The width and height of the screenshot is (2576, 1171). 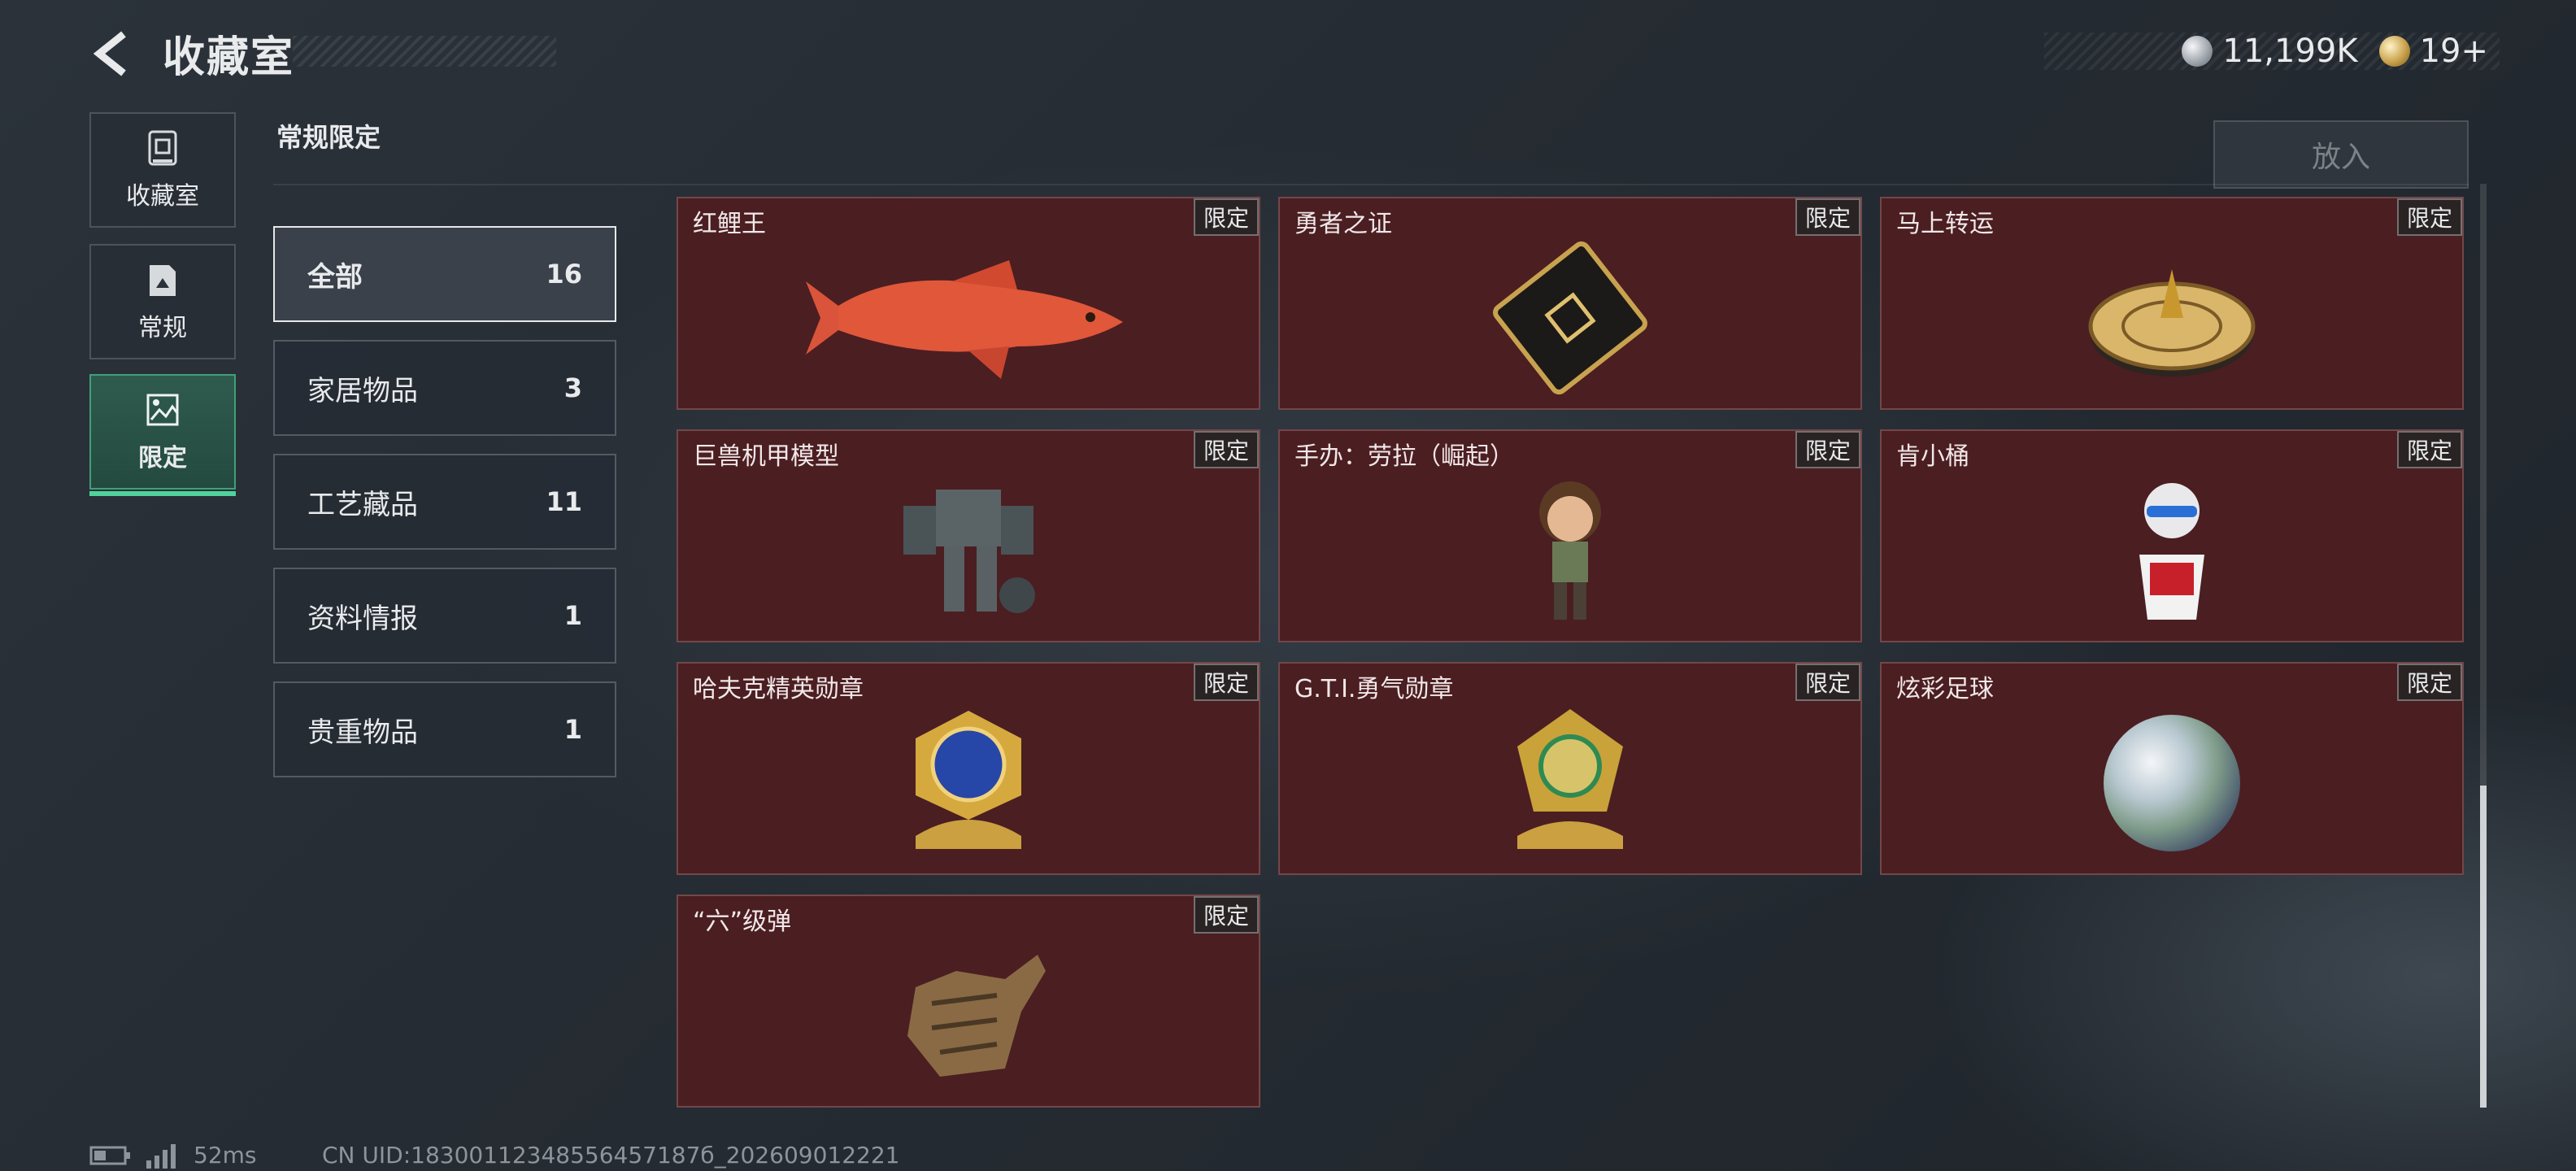 What do you see at coordinates (743, 922) in the screenshot?
I see `item-name: “六”级弹` at bounding box center [743, 922].